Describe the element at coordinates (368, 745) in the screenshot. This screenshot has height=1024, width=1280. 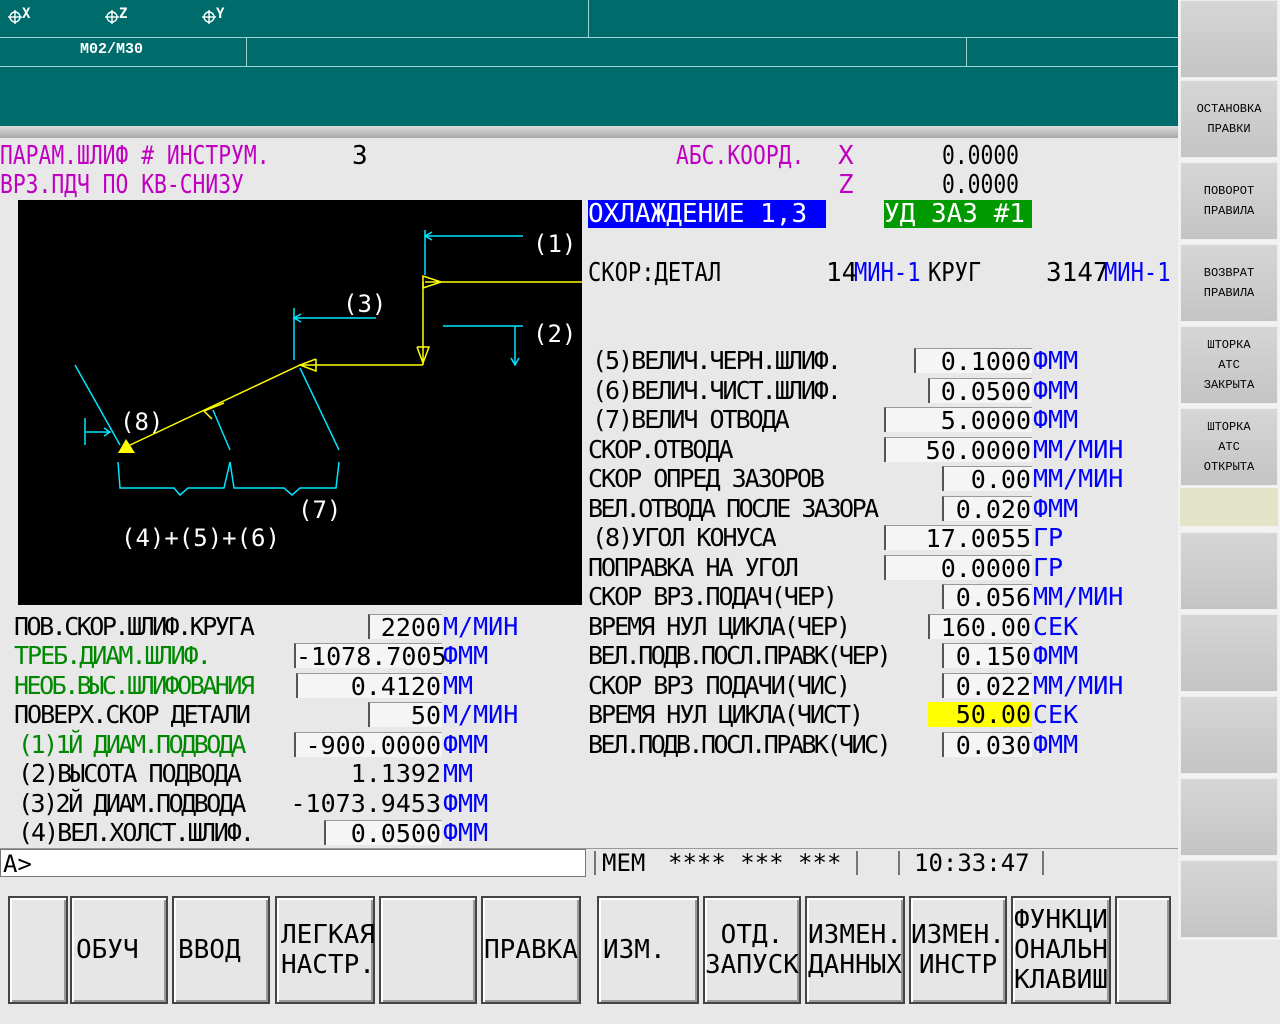
I see `param-value-input: -900.0000` at that location.